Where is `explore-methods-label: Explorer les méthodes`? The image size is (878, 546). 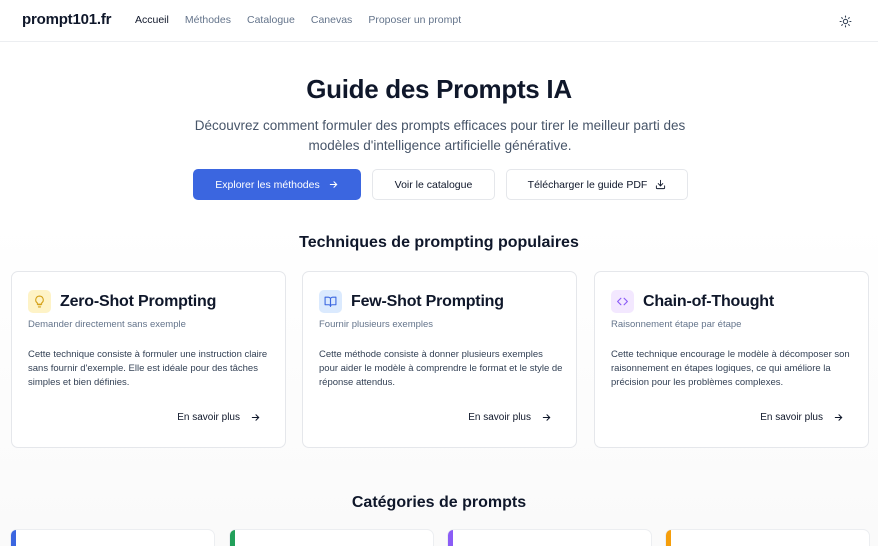
explore-methods-label: Explorer les méthodes is located at coordinates (267, 184).